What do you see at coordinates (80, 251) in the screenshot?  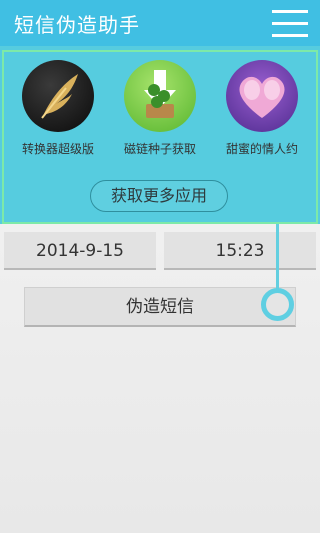 I see `date-picker-field: 2014-9-15` at bounding box center [80, 251].